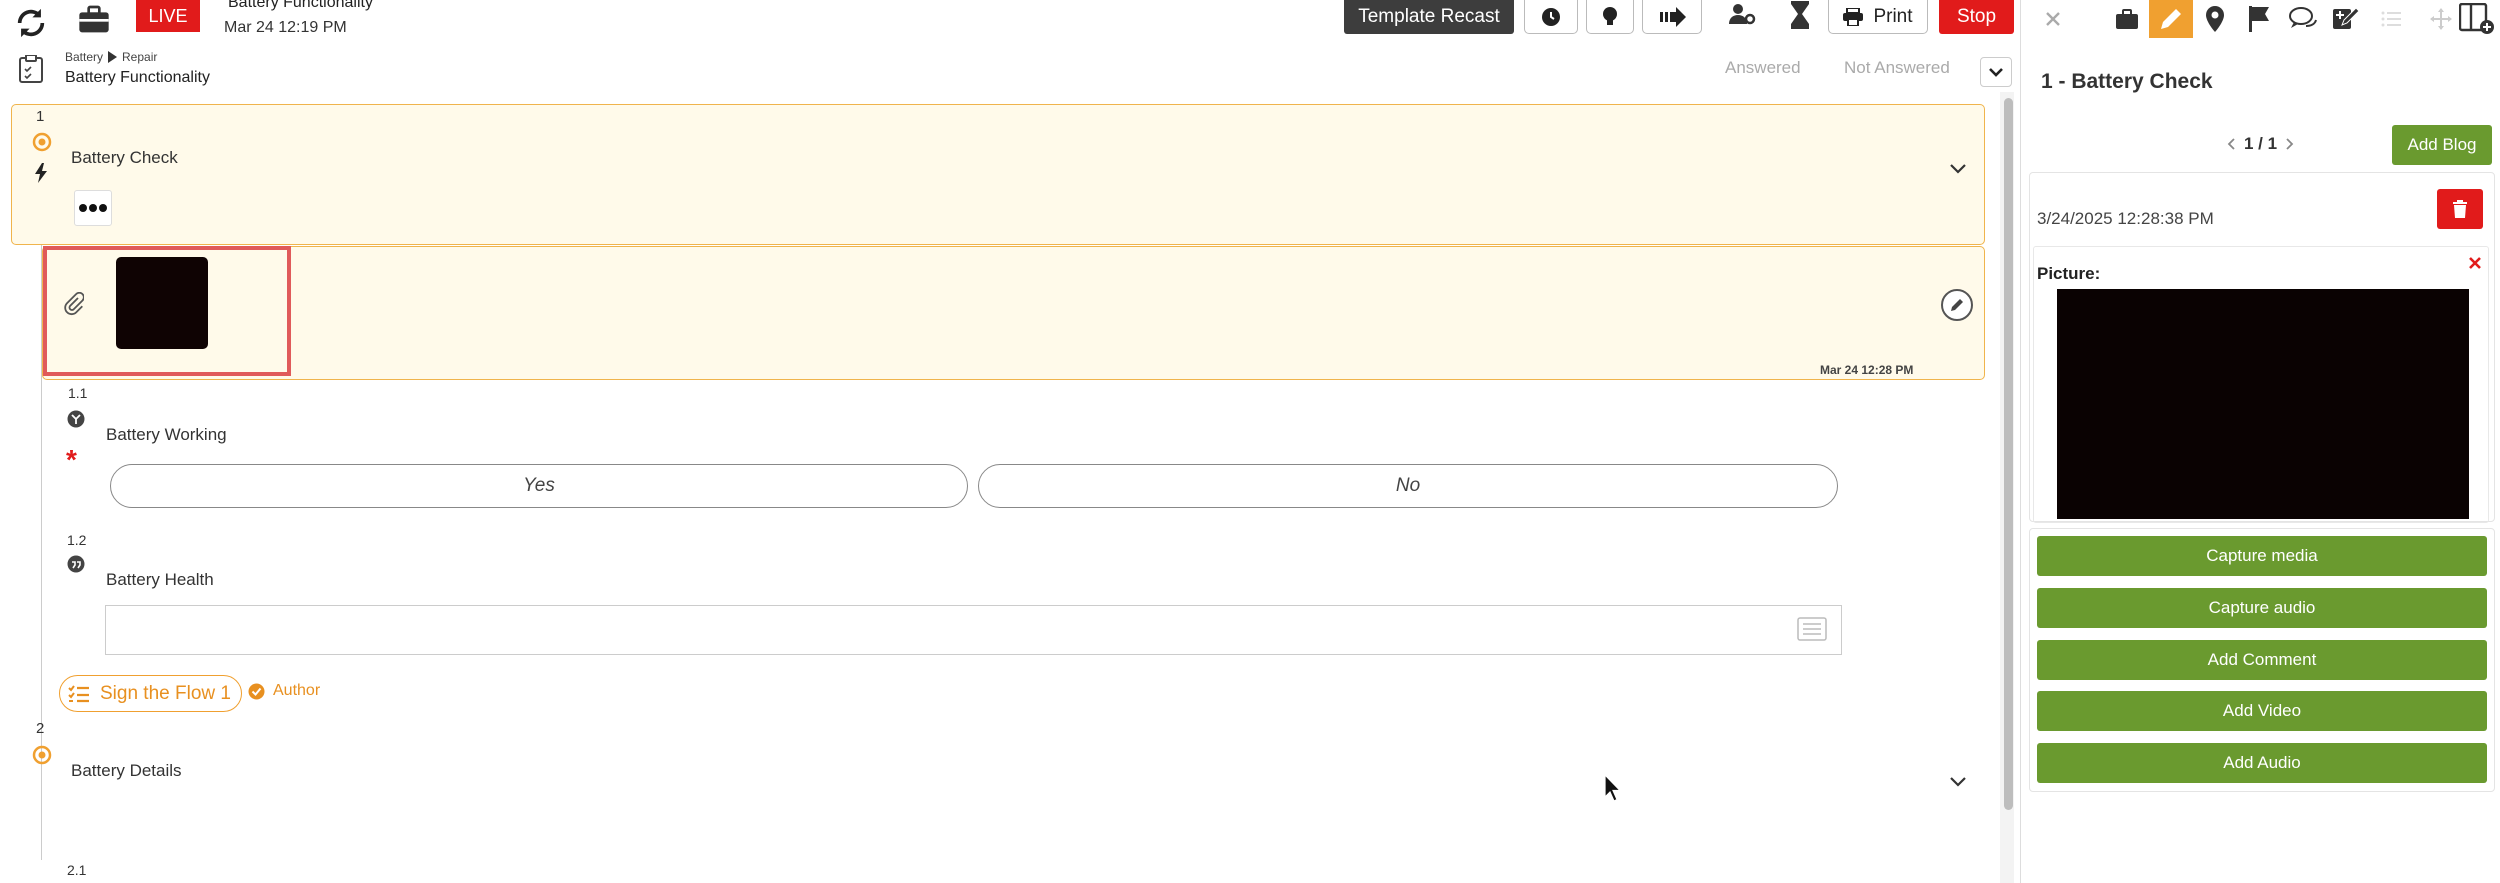  I want to click on delete-button, so click(2460, 209).